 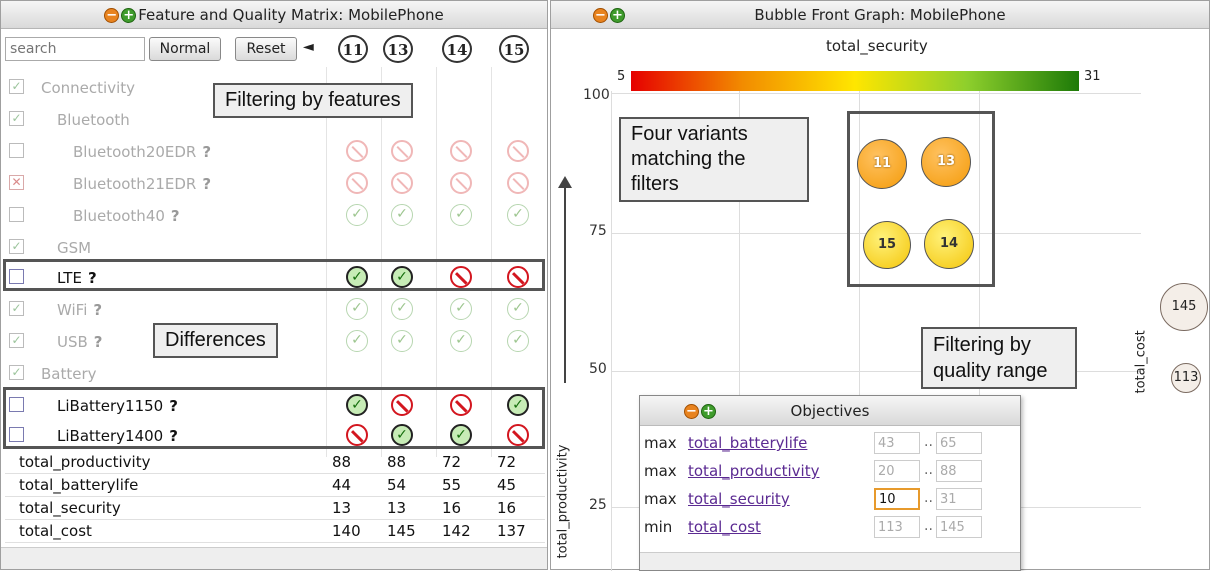 I want to click on variant-header-15: 15, so click(x=514, y=49).